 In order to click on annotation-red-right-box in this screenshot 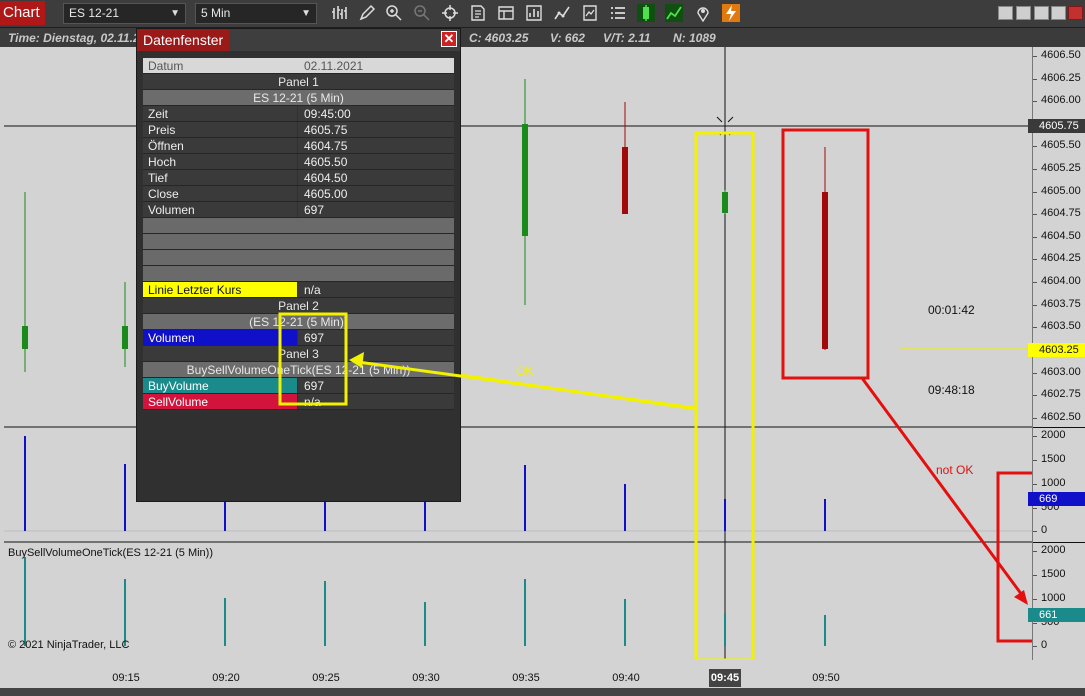, I will do `click(1014, 557)`.